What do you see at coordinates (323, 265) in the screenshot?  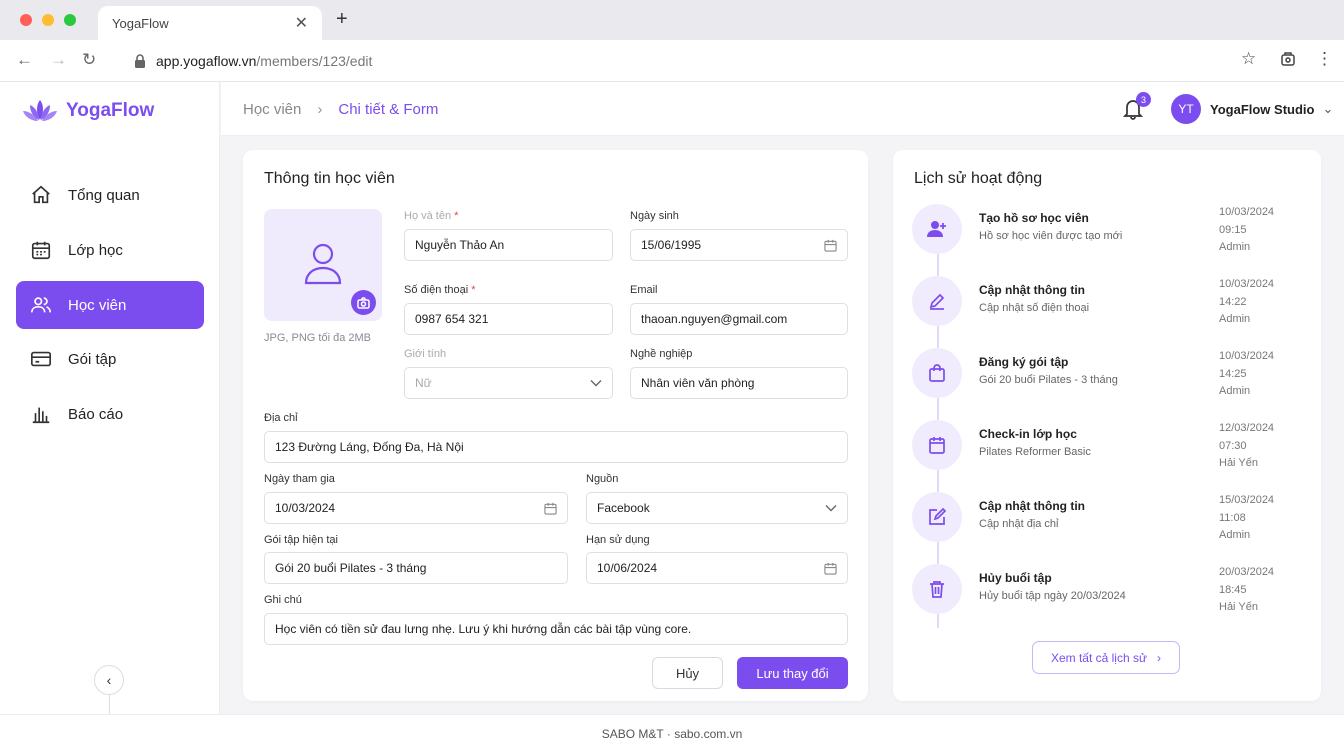 I see `avatar-upload` at bounding box center [323, 265].